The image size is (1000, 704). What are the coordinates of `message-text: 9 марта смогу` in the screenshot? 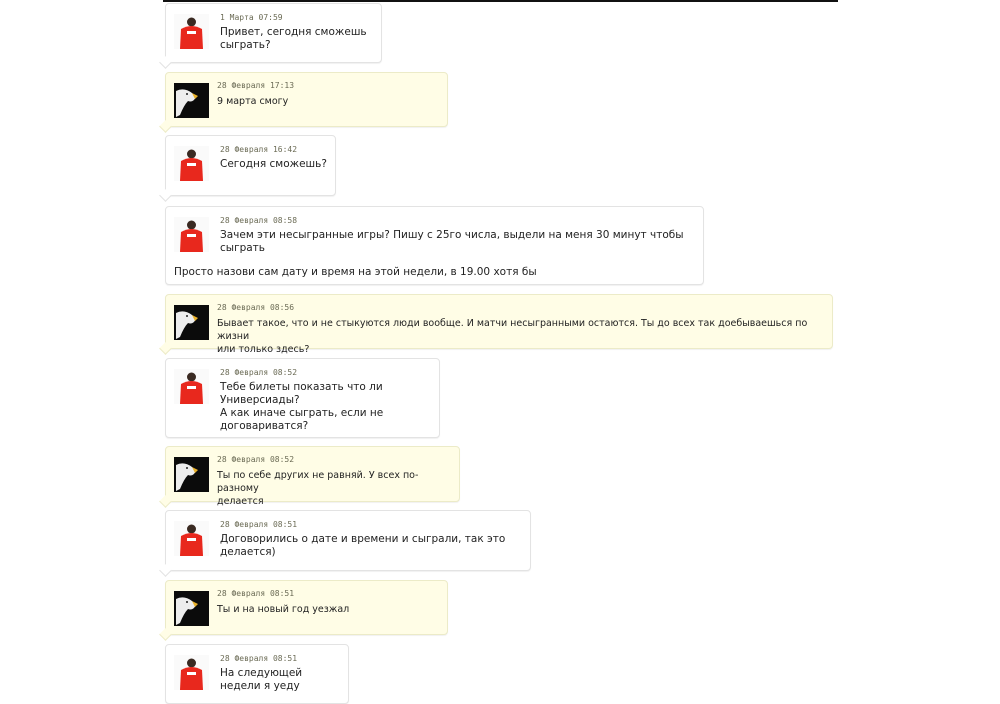 It's located at (253, 101).